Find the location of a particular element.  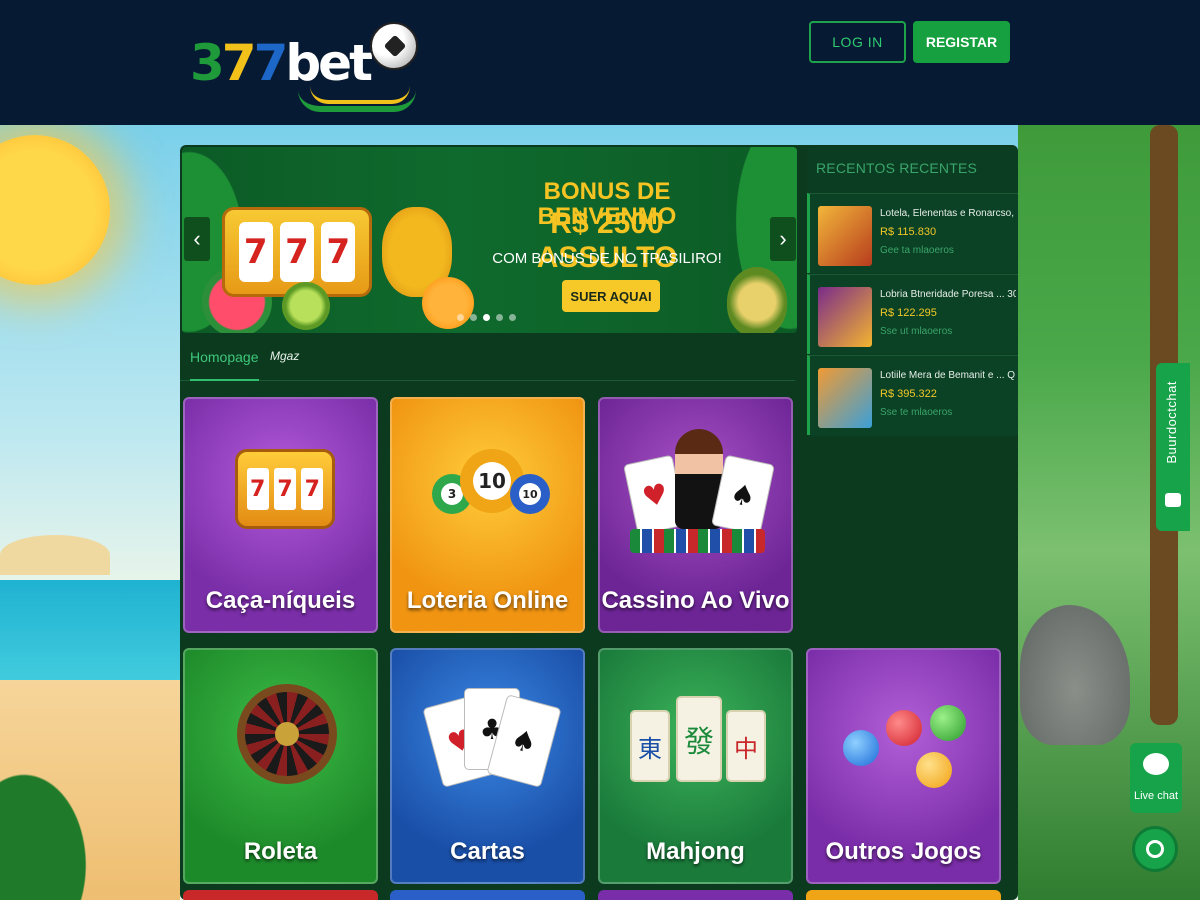

lottery-balls-icon: 3 10 10 is located at coordinates (489, 491).